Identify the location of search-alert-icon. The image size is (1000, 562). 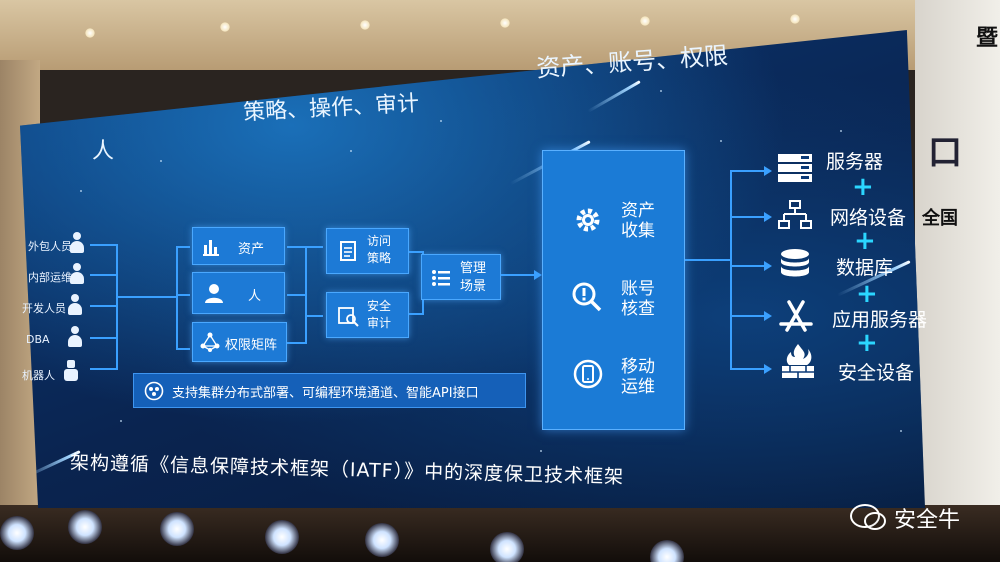
(587, 297).